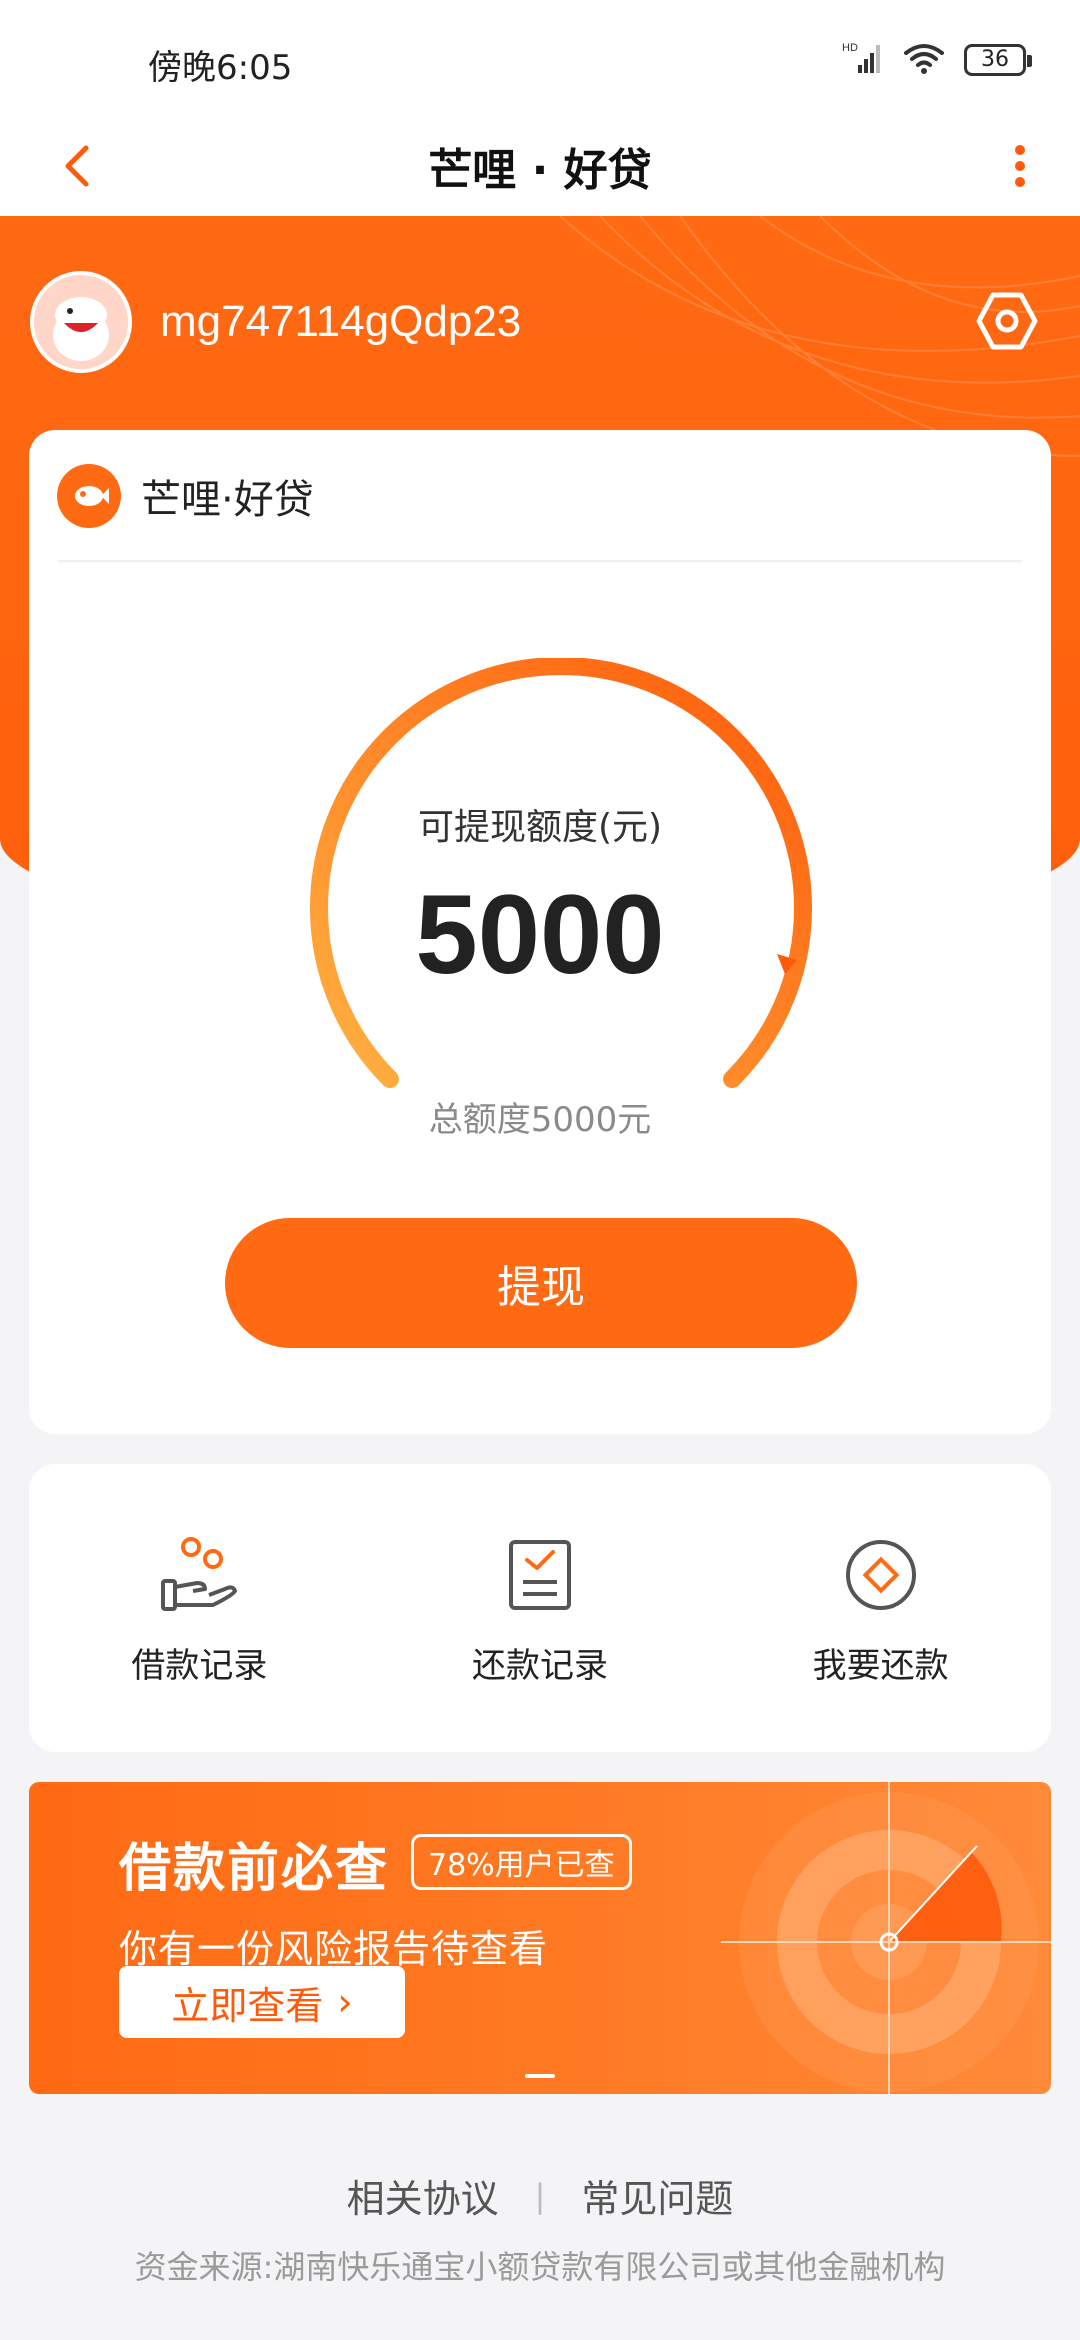 This screenshot has height=2340, width=1080. I want to click on settings-hexagon-icon, so click(1007, 321).